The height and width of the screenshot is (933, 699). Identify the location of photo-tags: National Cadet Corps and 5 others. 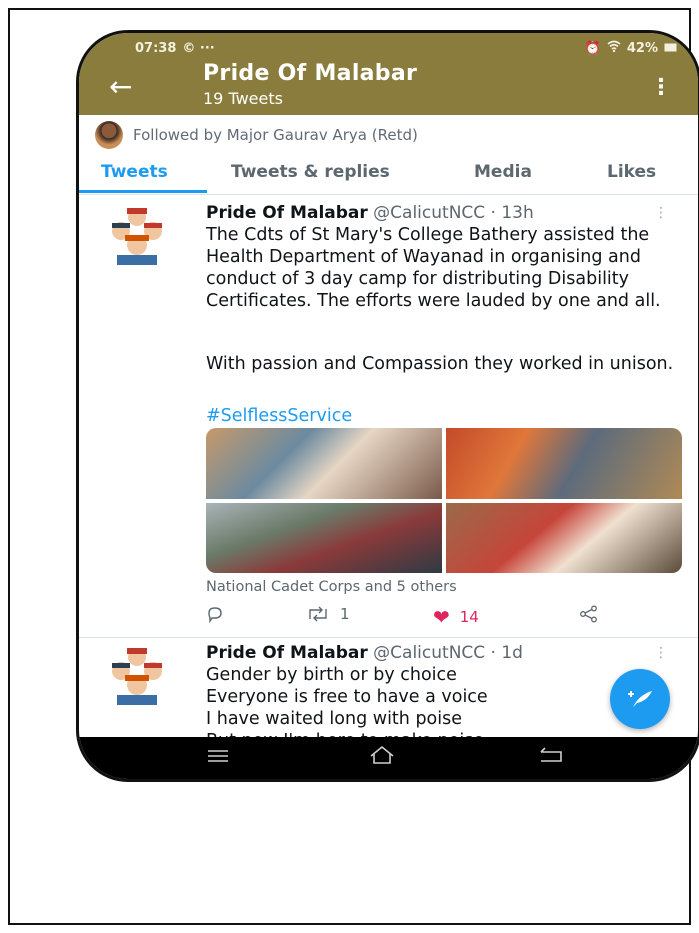
(331, 587).